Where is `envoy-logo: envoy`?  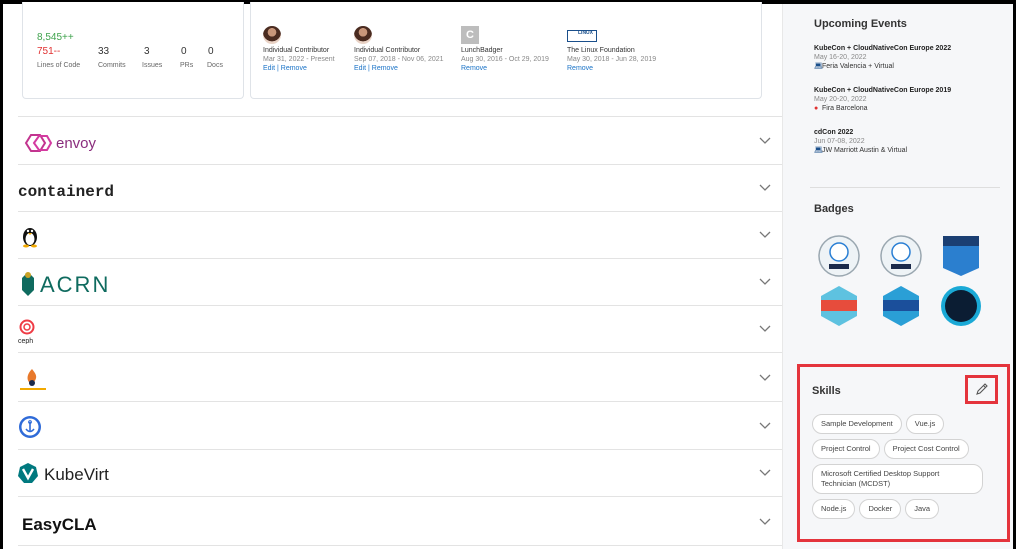
envoy-logo: envoy is located at coordinates (60, 143).